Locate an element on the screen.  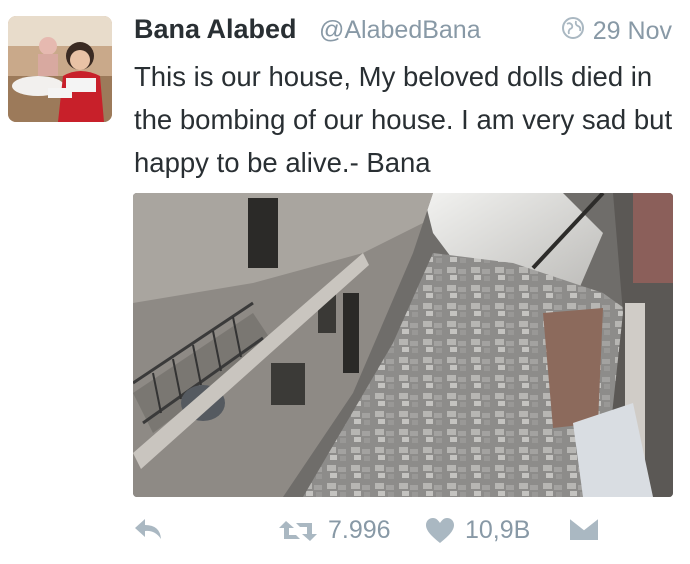
tweet-date: 29 Nov is located at coordinates (616, 31).